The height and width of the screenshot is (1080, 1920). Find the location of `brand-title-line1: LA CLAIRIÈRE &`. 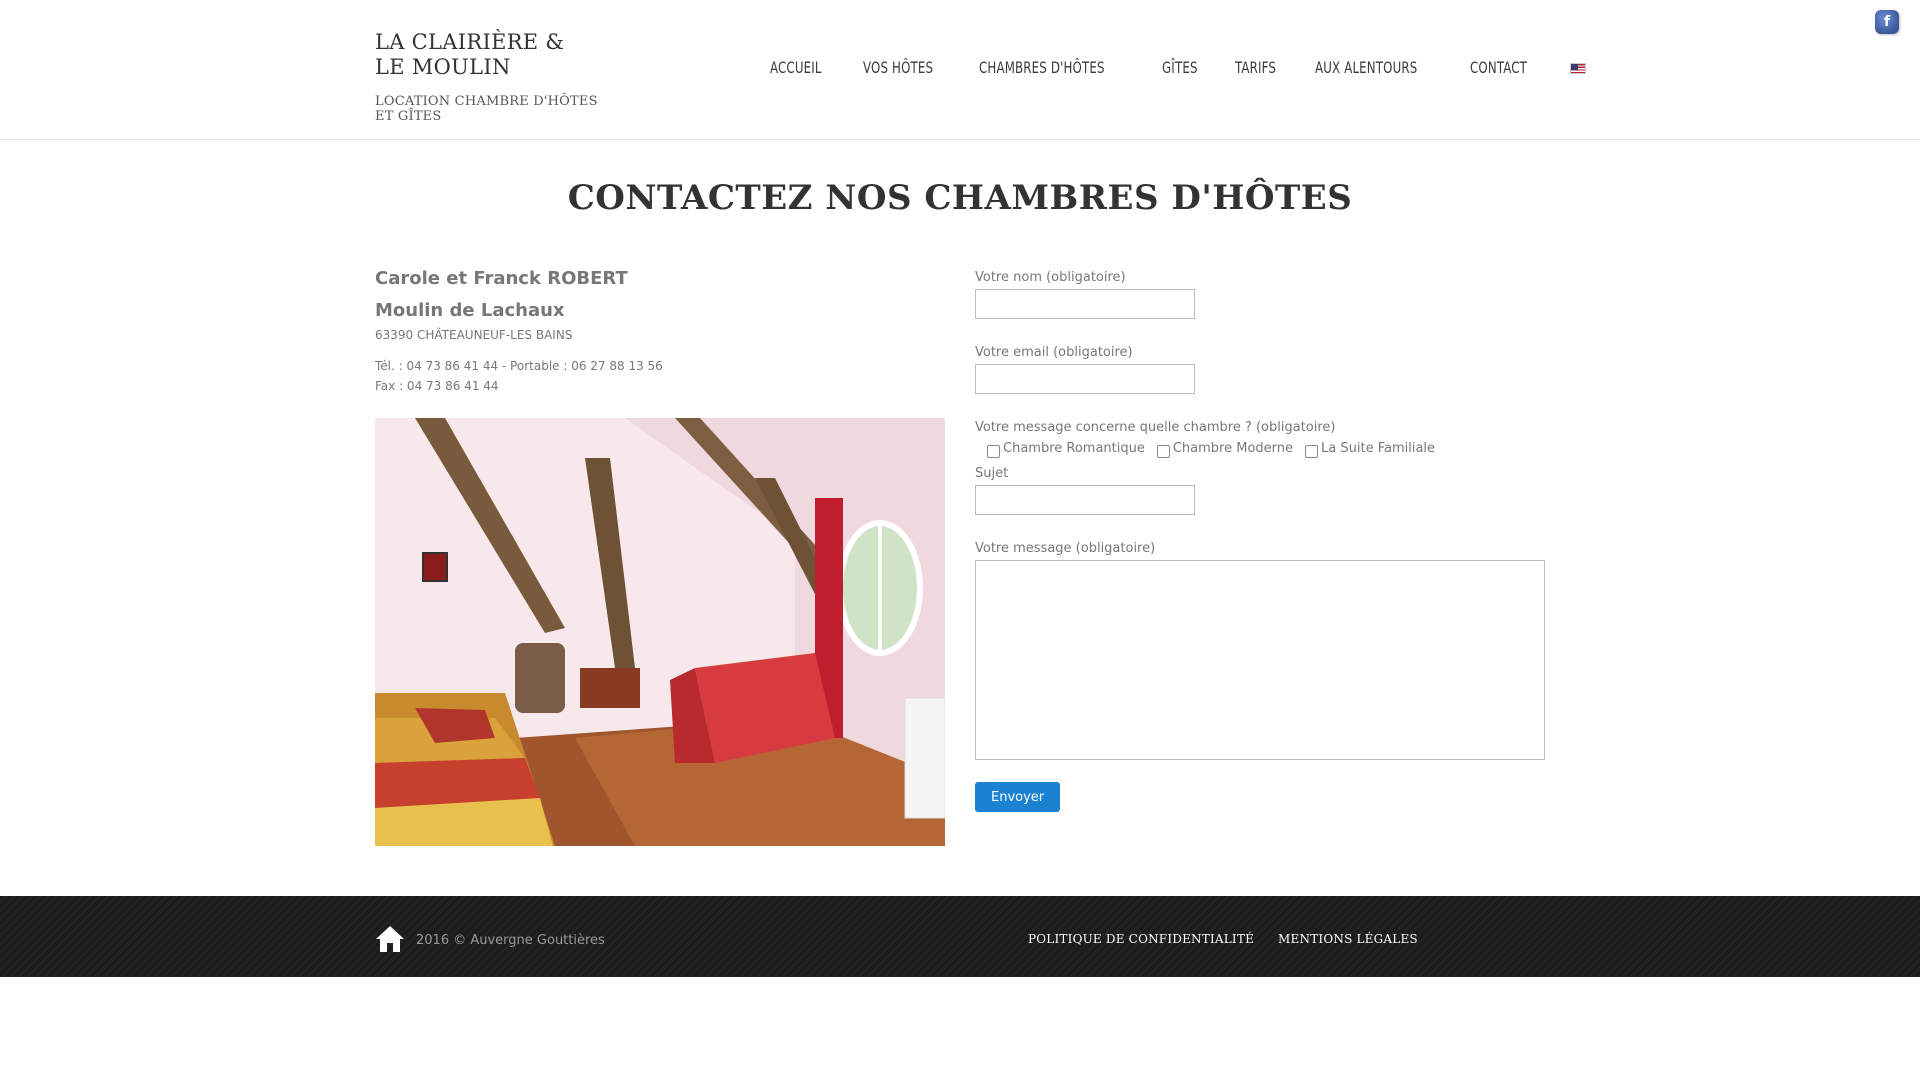

brand-title-line1: LA CLAIRIÈRE & is located at coordinates (495, 42).